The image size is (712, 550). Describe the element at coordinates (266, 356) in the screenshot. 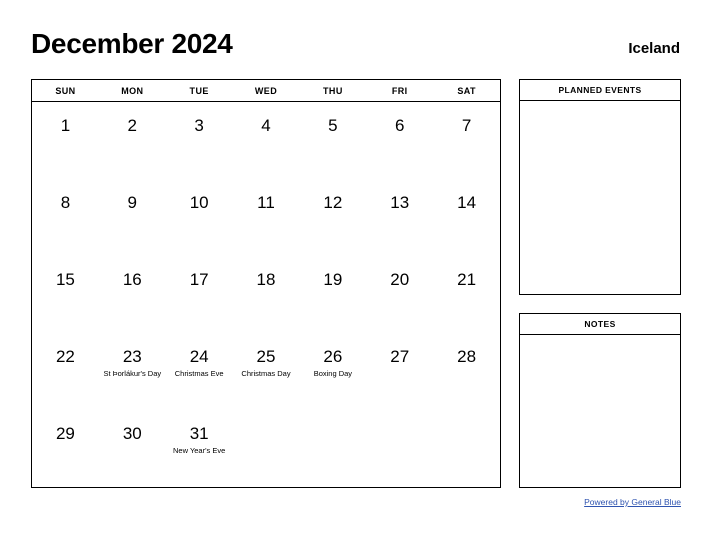

I see `day-number: 25` at that location.